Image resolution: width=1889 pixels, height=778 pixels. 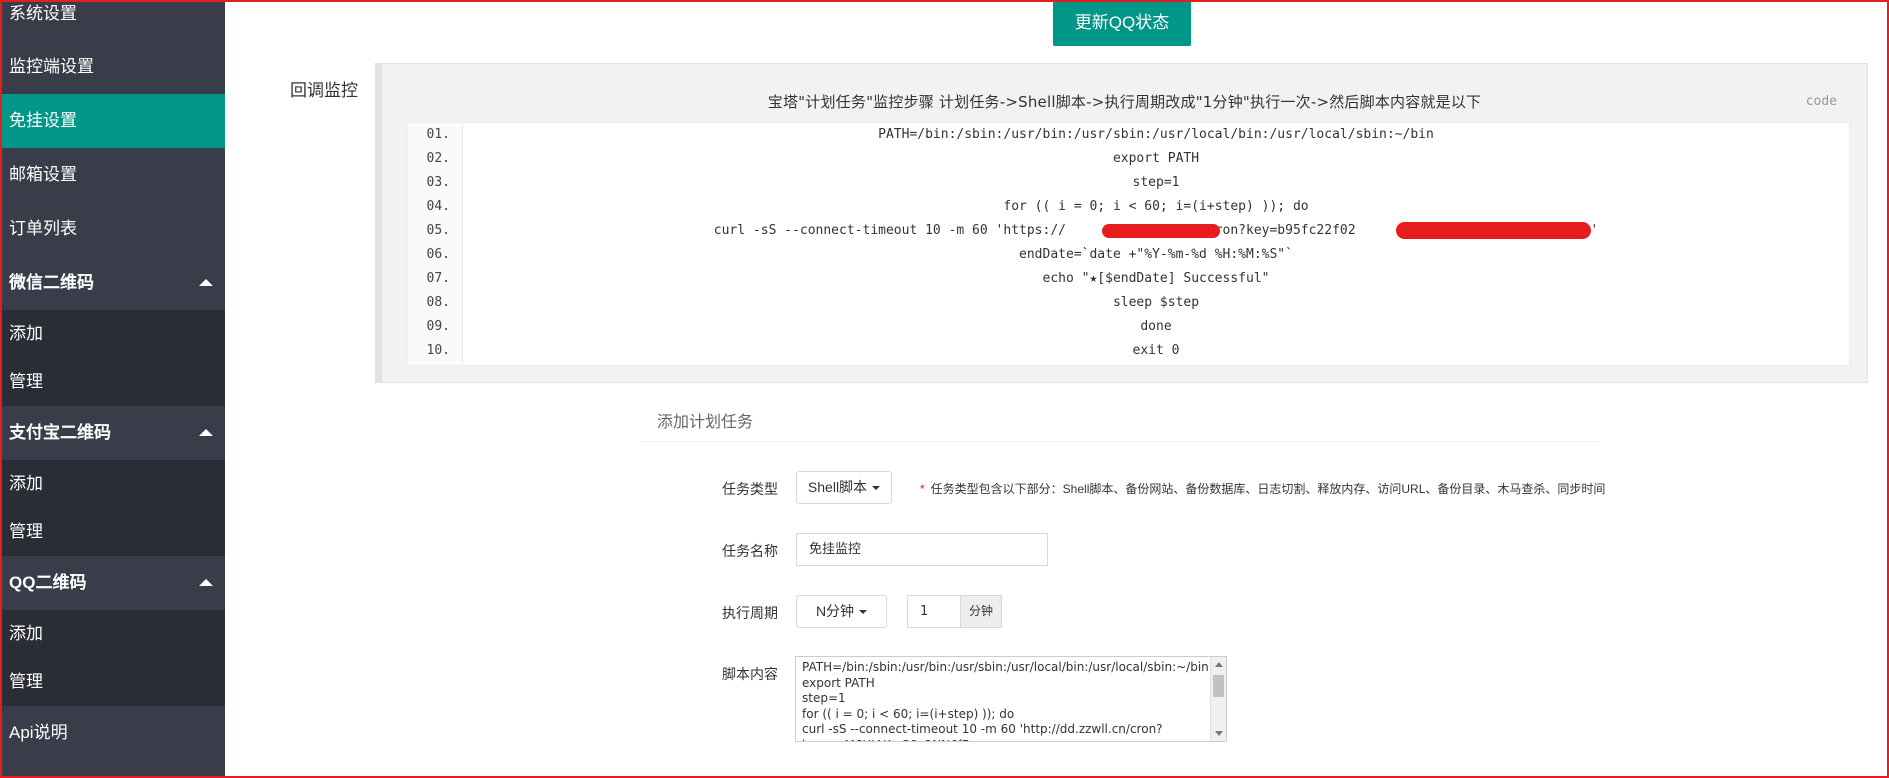 I want to click on period-amount-input: 1, so click(x=934, y=611).